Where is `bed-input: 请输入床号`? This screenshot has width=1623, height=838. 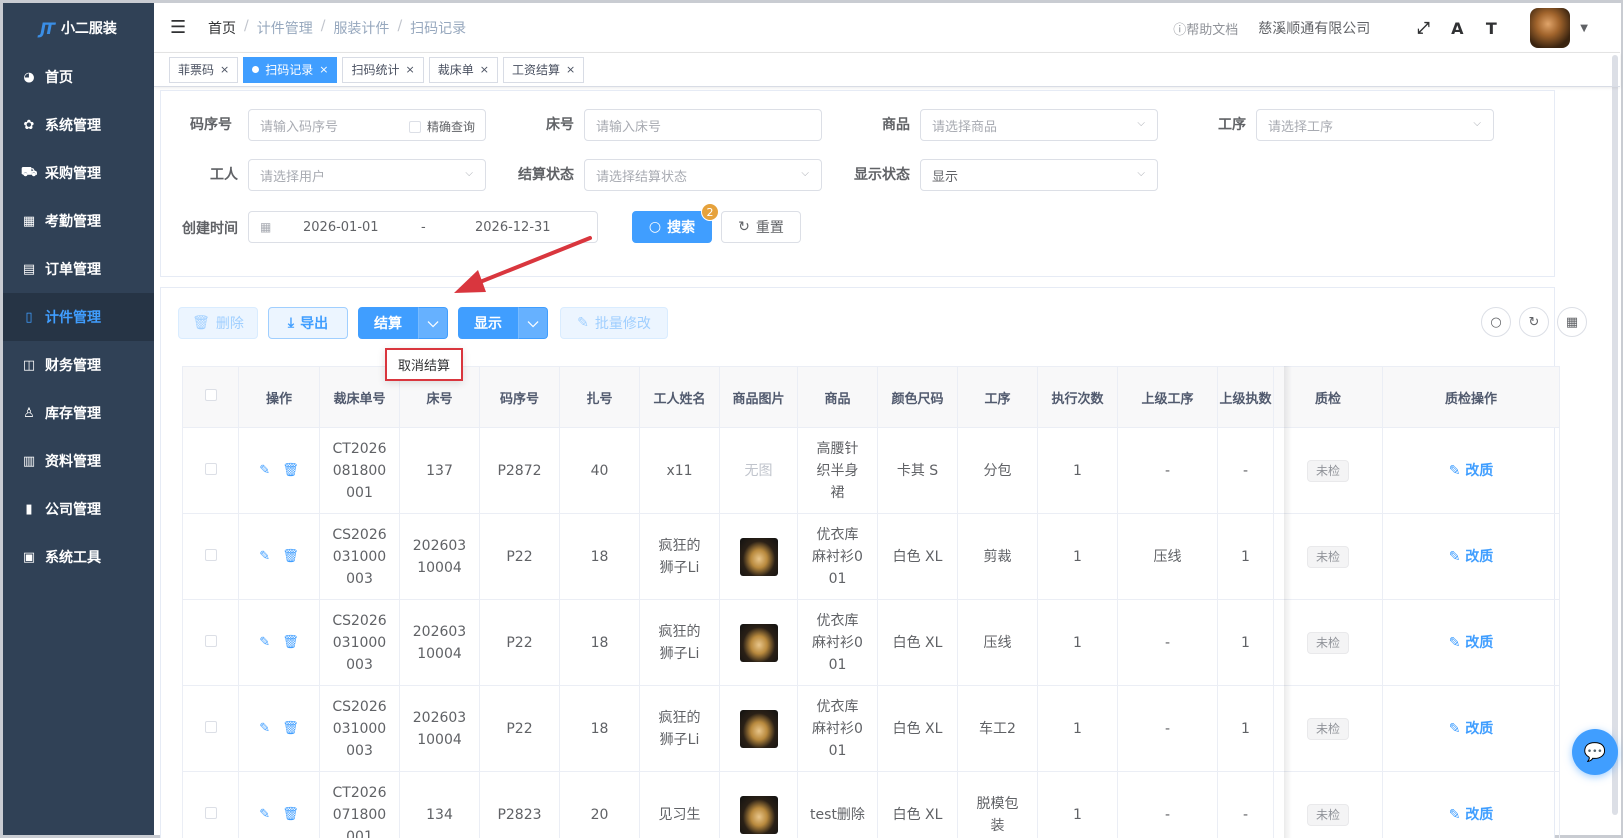 bed-input: 请输入床号 is located at coordinates (703, 125).